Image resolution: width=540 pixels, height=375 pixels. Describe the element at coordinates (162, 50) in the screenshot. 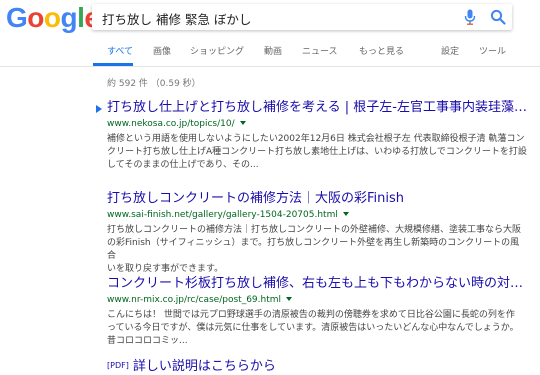

I see `tab-images: 画像` at that location.